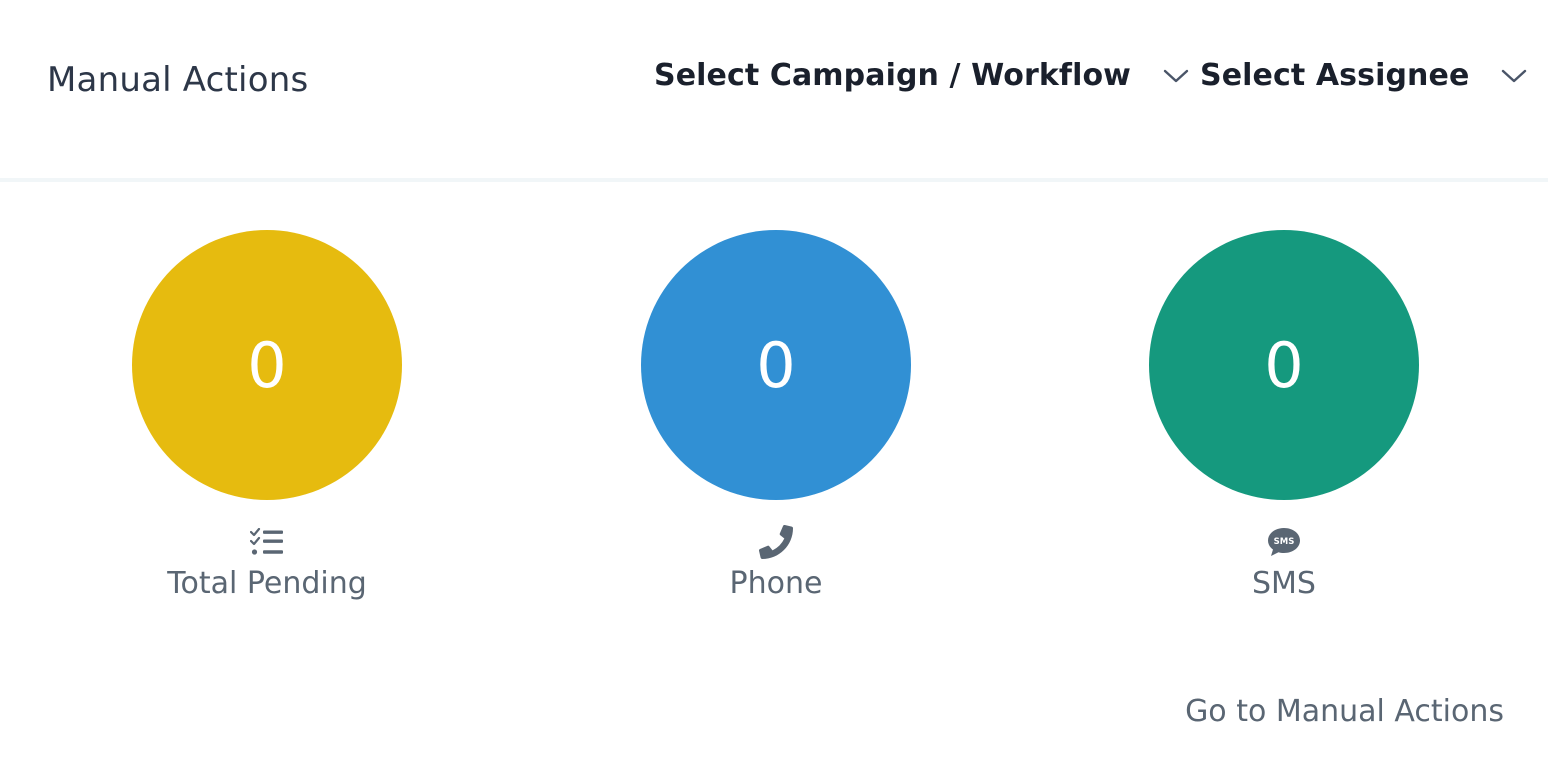 Image resolution: width=1548 pixels, height=781 pixels. I want to click on assignee-dropdown-label: Select Assignee, so click(1335, 75).